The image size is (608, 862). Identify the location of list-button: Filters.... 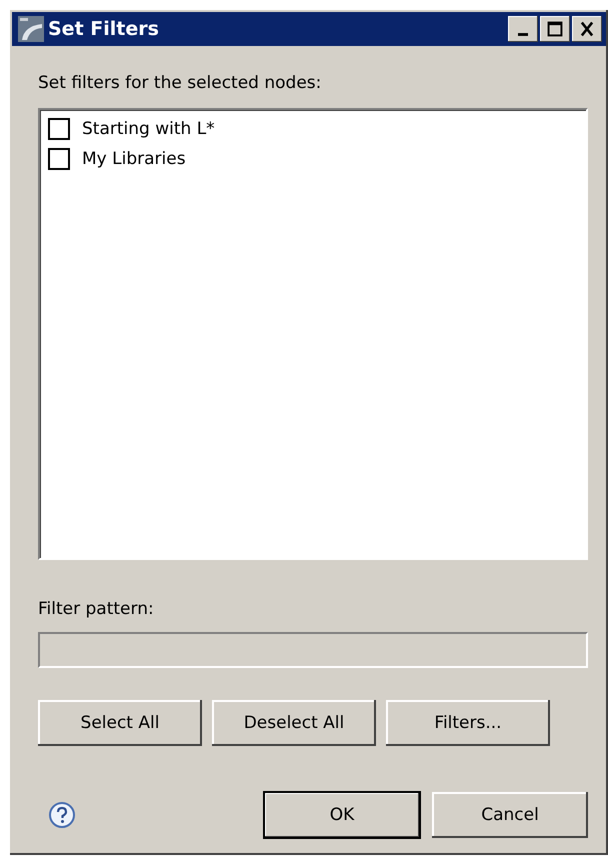
(468, 723).